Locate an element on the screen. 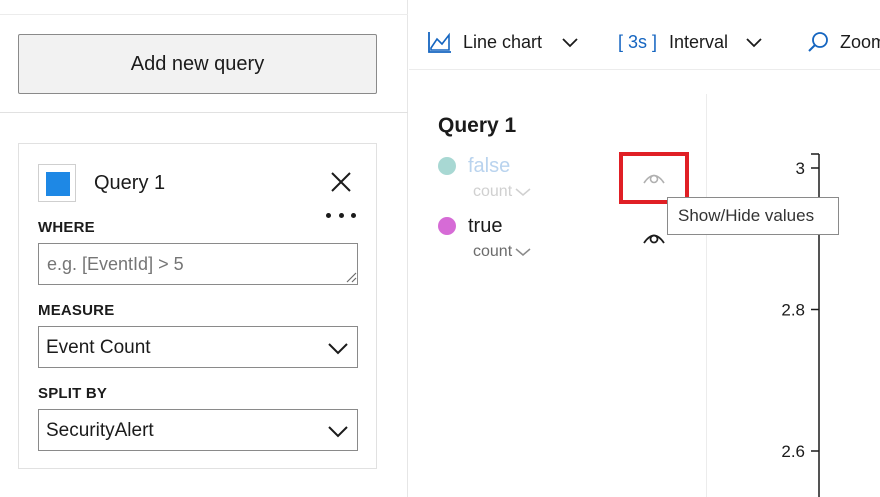 Image resolution: width=880 pixels, height=497 pixels. interval-dropdown: [ 3s ] Interval is located at coordinates (690, 42).